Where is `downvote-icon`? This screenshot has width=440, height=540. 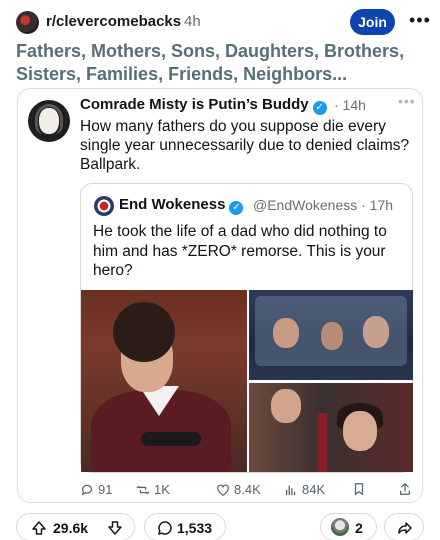 downvote-icon is located at coordinates (115, 528).